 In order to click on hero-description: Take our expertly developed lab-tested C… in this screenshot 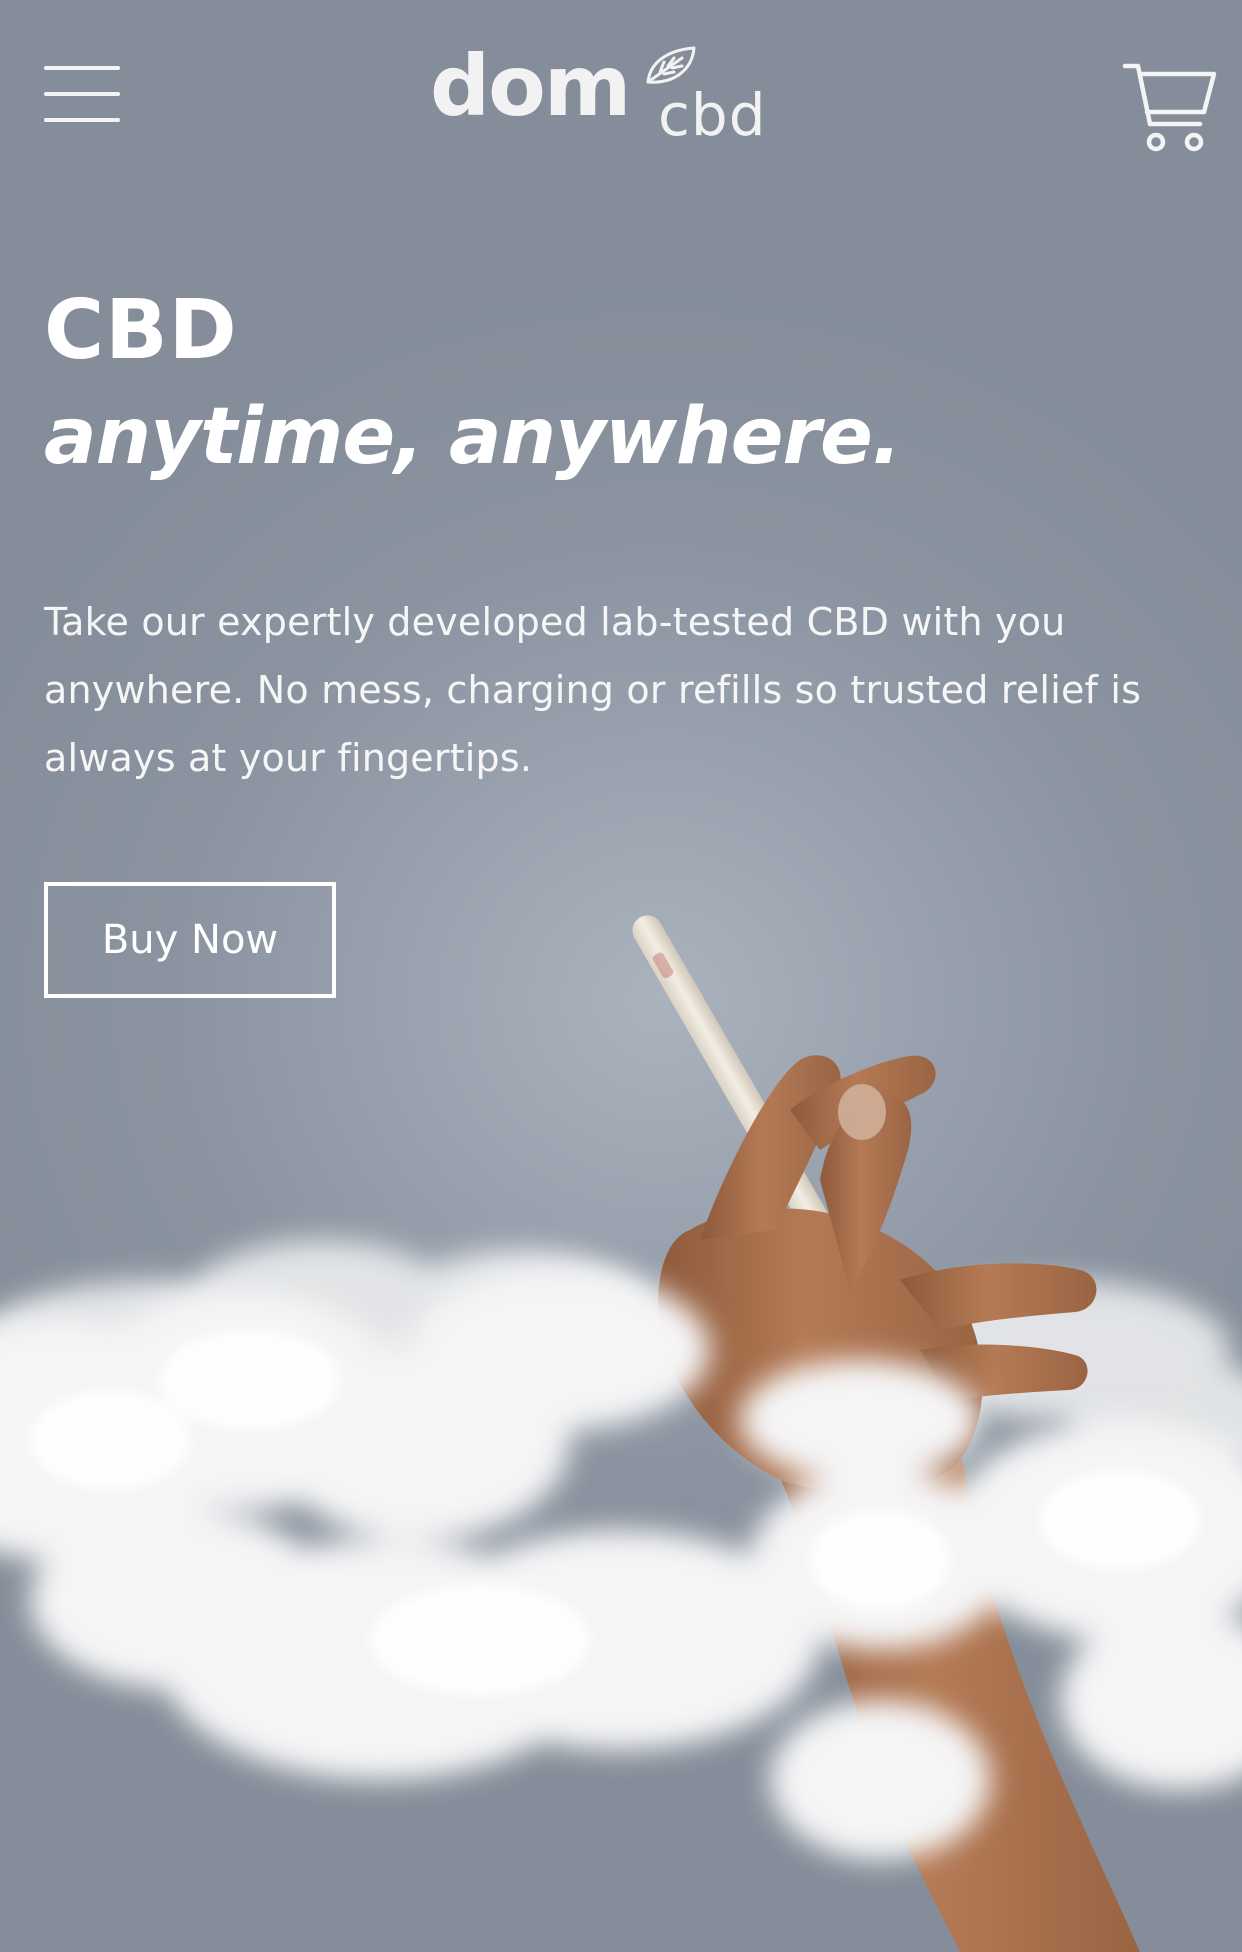, I will do `click(593, 690)`.